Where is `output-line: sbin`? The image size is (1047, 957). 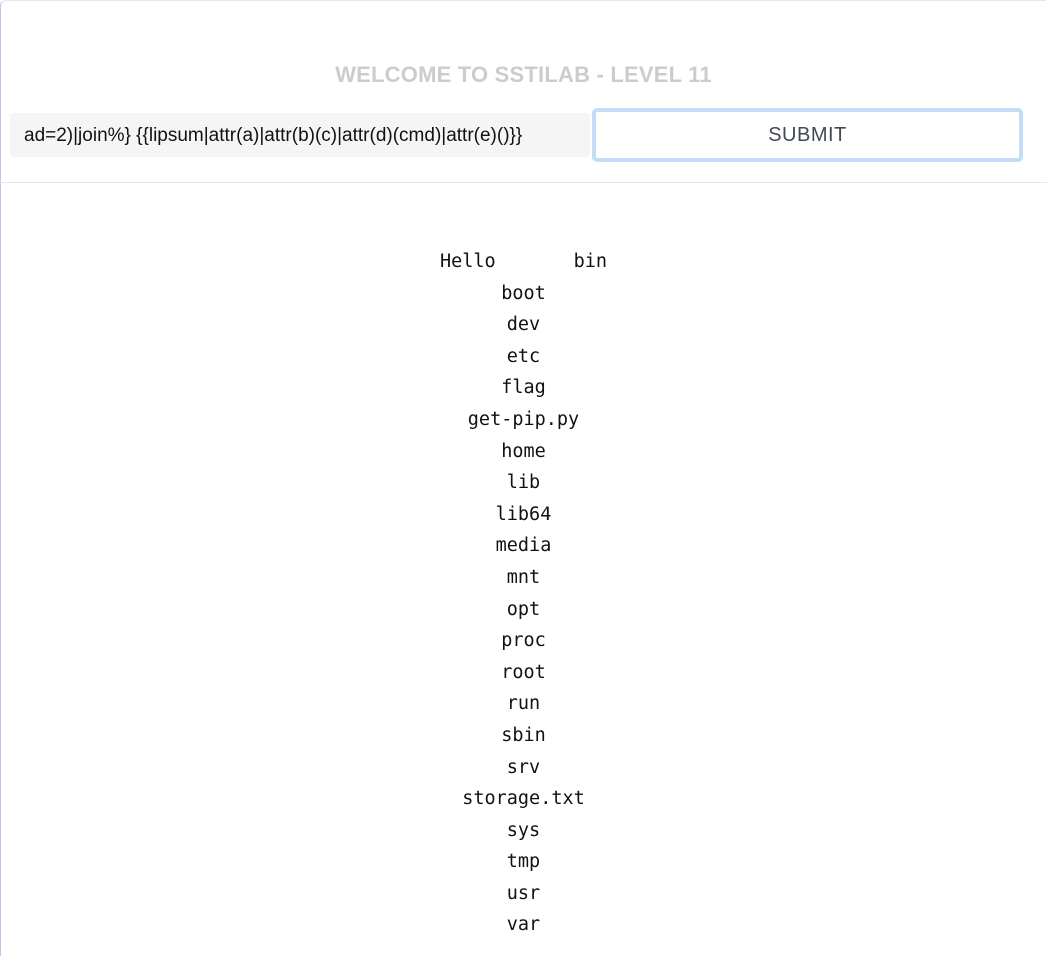 output-line: sbin is located at coordinates (523, 735).